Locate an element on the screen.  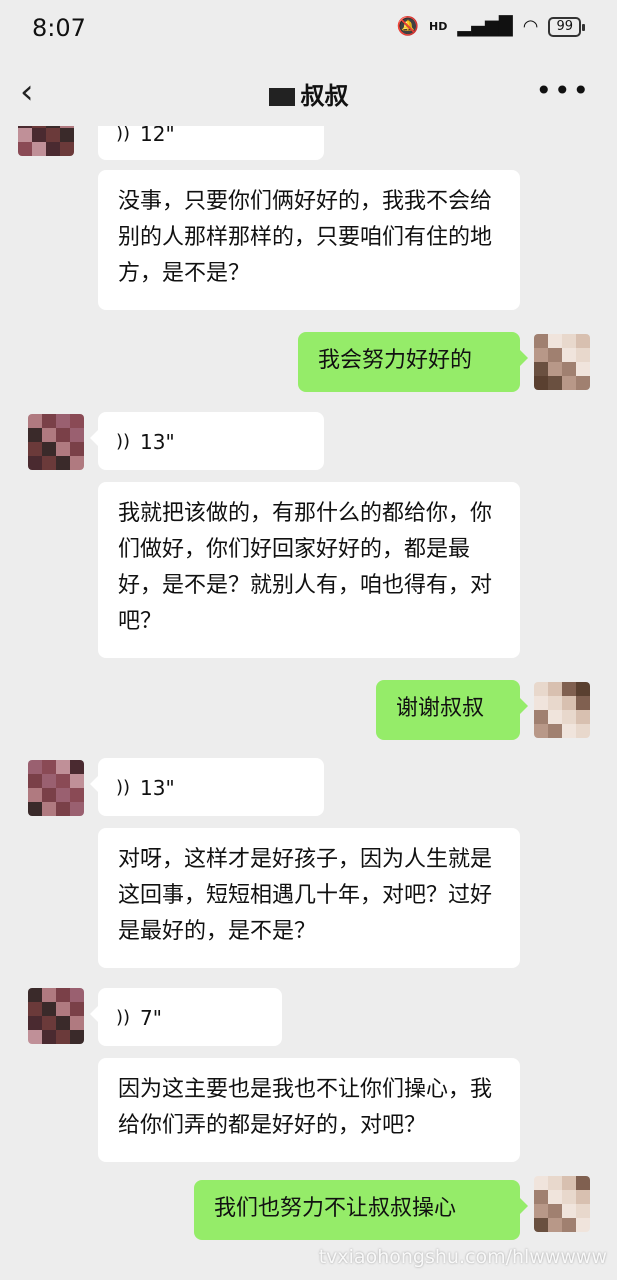
voice-duration: 13" is located at coordinates (157, 442).